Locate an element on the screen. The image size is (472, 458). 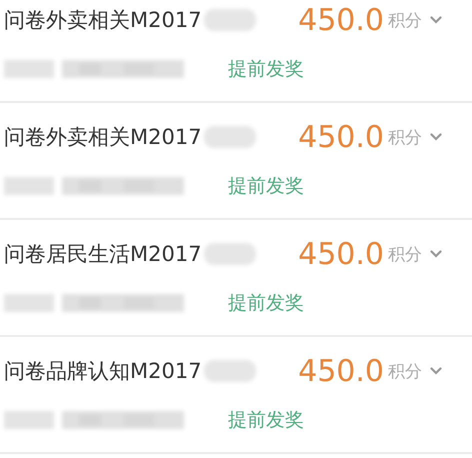
survey-title: 问卷品牌认知M2017 is located at coordinates (103, 371).